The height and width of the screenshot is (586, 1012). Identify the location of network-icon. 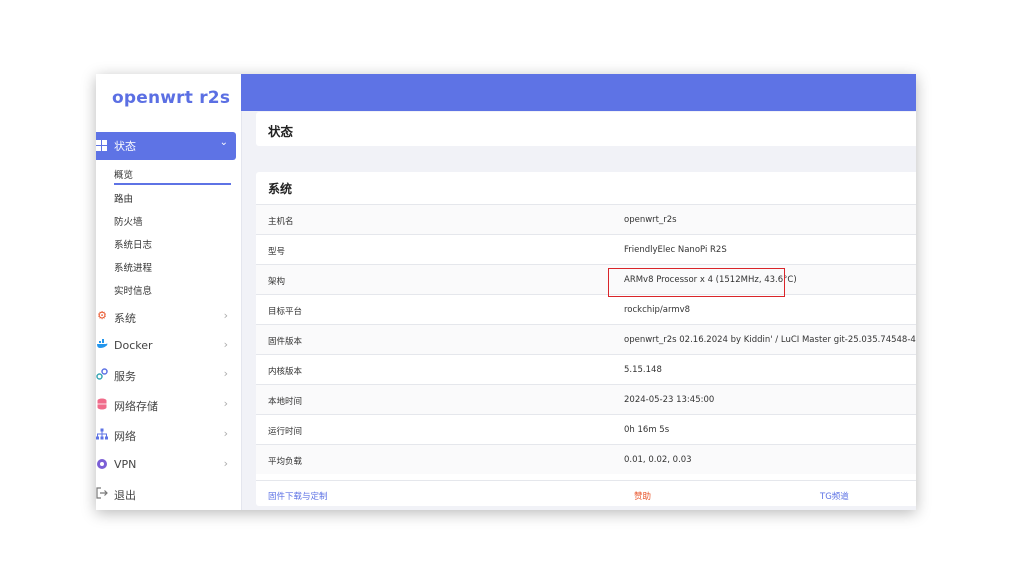
(102, 434).